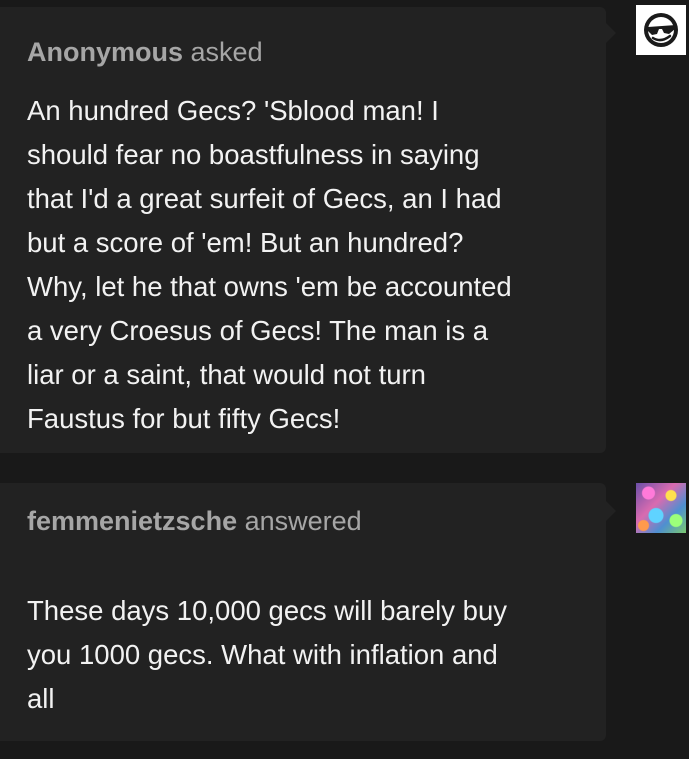 The image size is (689, 759). Describe the element at coordinates (611, 33) in the screenshot. I see `ask-bubble-tail` at that location.